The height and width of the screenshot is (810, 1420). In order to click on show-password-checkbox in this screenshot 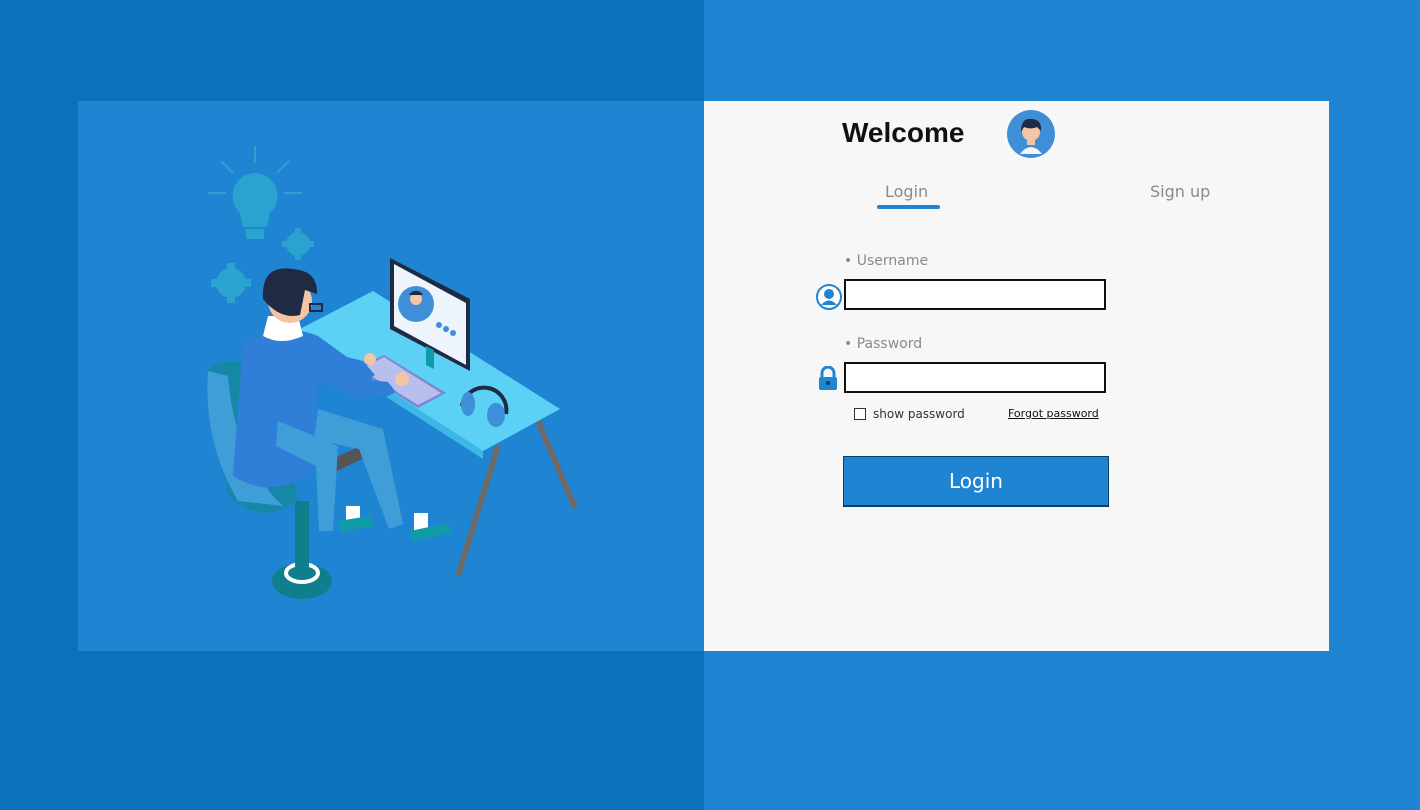, I will do `click(860, 414)`.